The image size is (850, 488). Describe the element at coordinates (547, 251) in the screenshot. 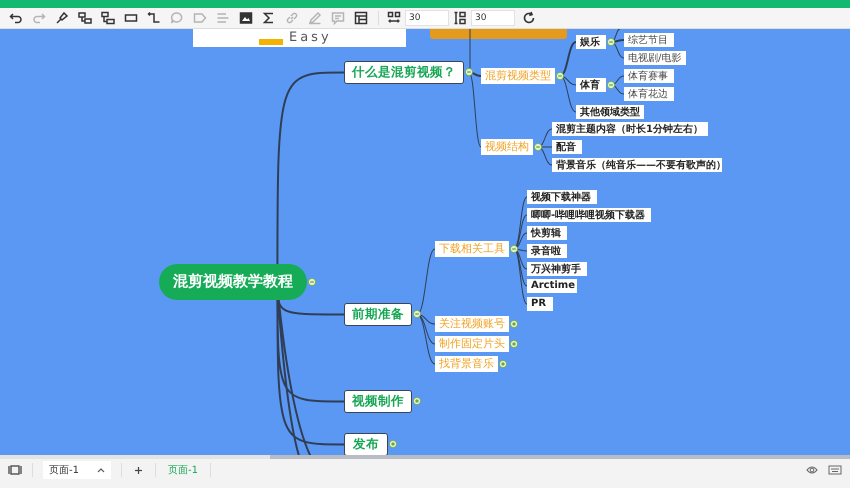

I see `mindmap-node: 录音啦` at that location.